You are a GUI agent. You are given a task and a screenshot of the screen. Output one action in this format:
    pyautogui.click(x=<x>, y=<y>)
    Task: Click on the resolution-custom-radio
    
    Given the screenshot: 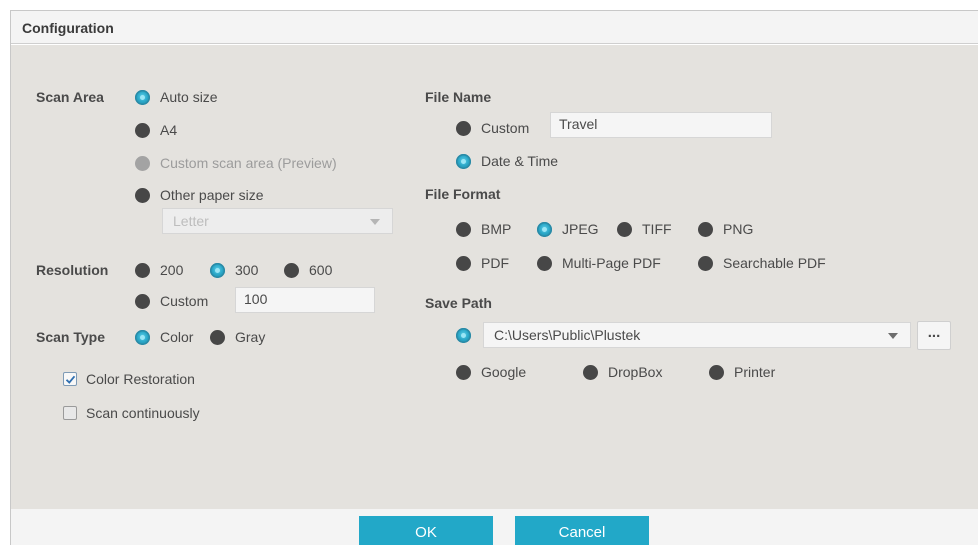 What is the action you would take?
    pyautogui.click(x=142, y=301)
    